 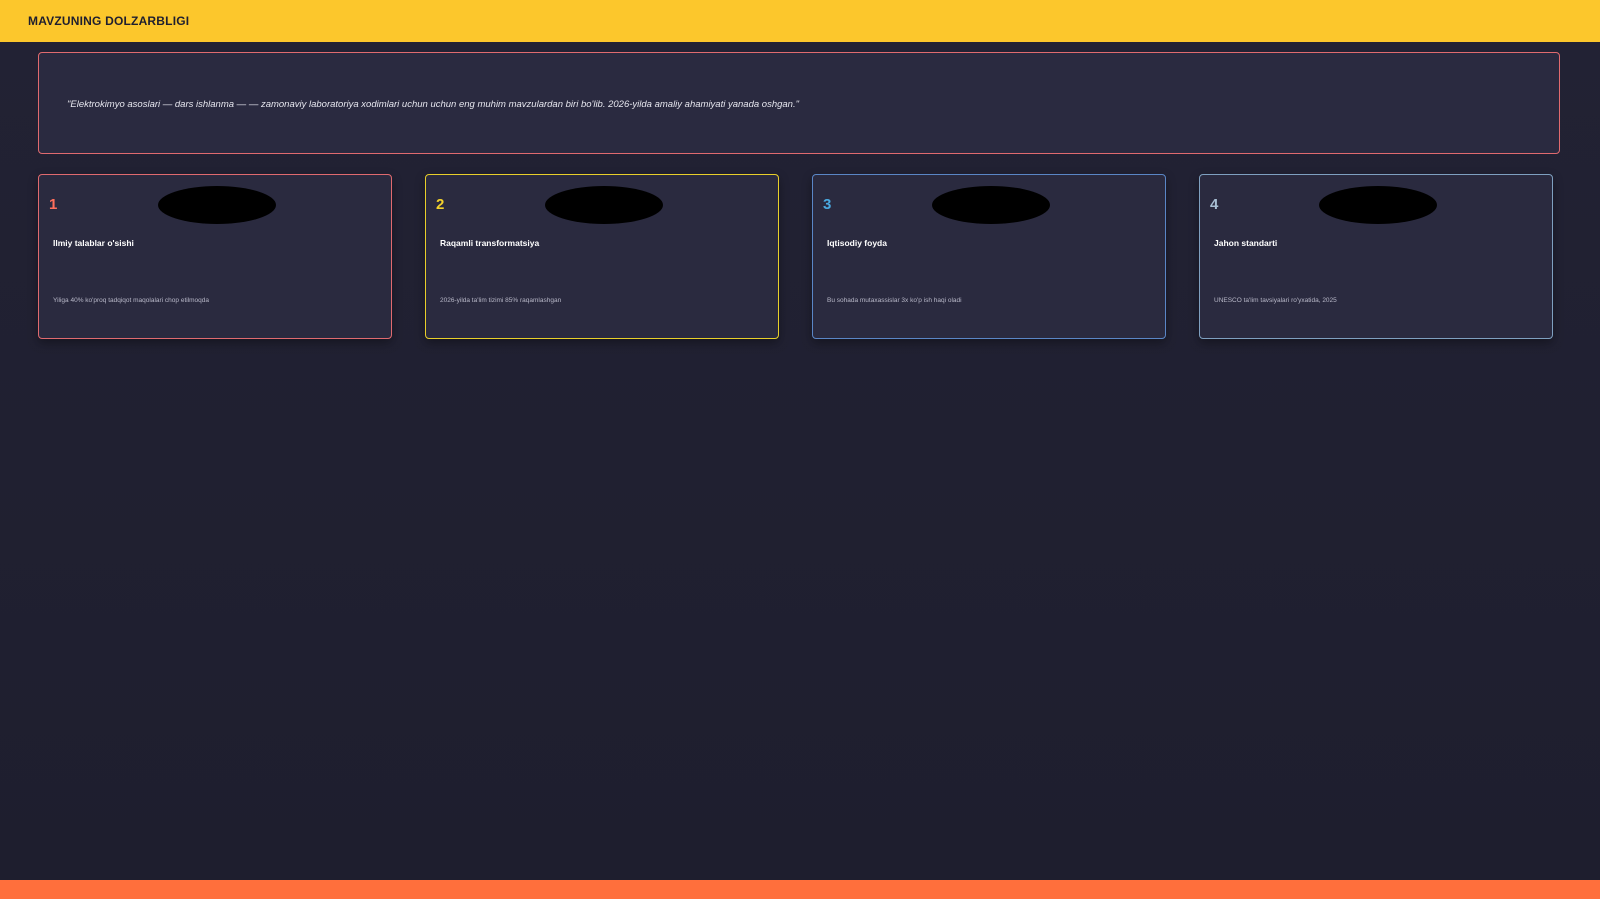 I want to click on card-title: Ilmiy talablar o'sishi, so click(x=93, y=243).